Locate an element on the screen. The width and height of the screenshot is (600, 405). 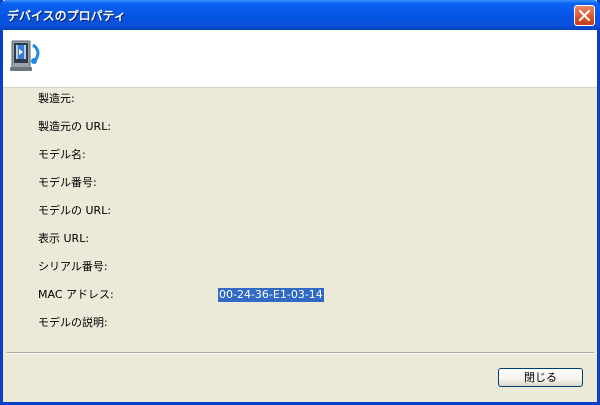
model-description-label: モデルの説明: is located at coordinates (73, 322).